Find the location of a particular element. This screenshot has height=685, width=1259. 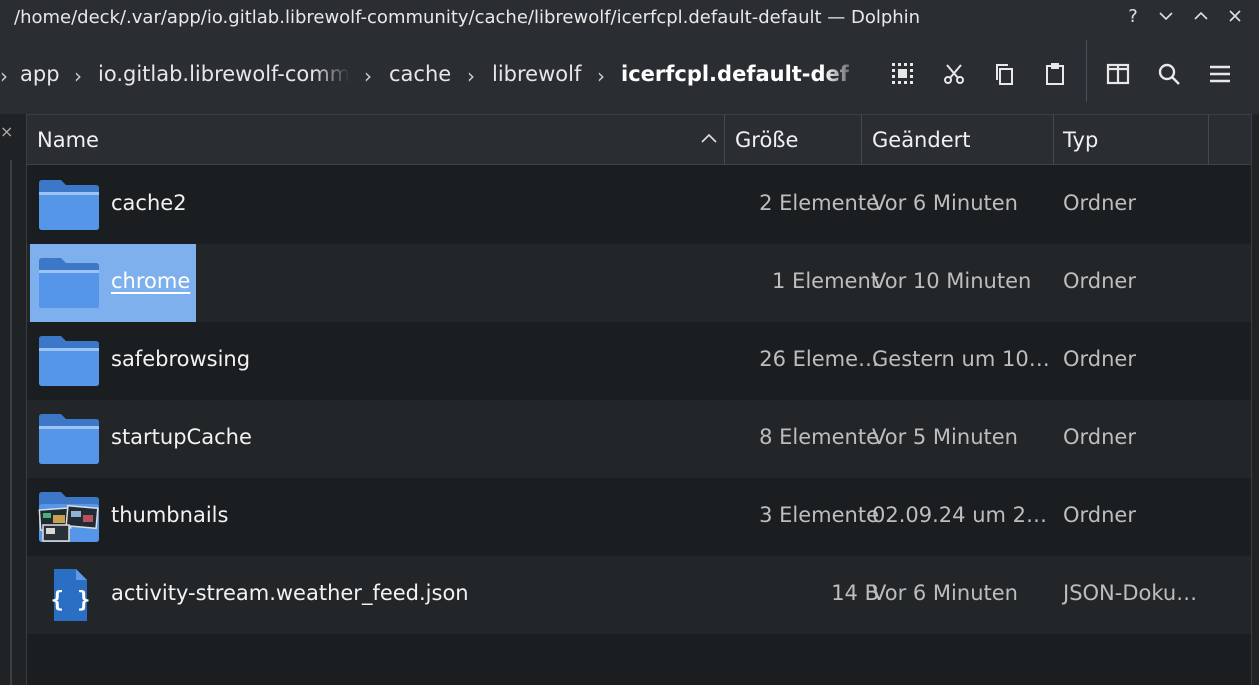

file-size: 2 Elemente is located at coordinates (819, 203).